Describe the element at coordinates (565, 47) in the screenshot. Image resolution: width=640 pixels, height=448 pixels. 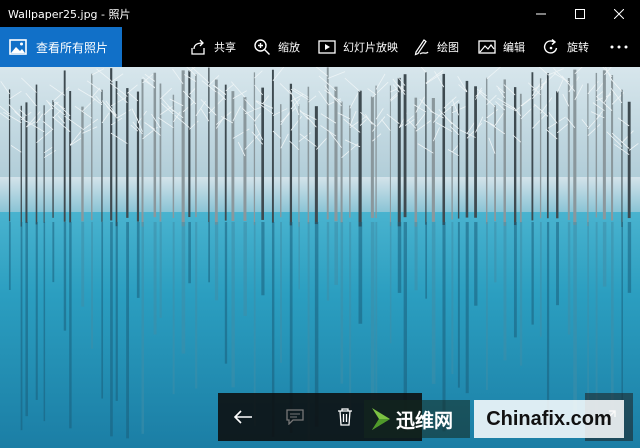
I see `rotate-button: 旋转` at that location.